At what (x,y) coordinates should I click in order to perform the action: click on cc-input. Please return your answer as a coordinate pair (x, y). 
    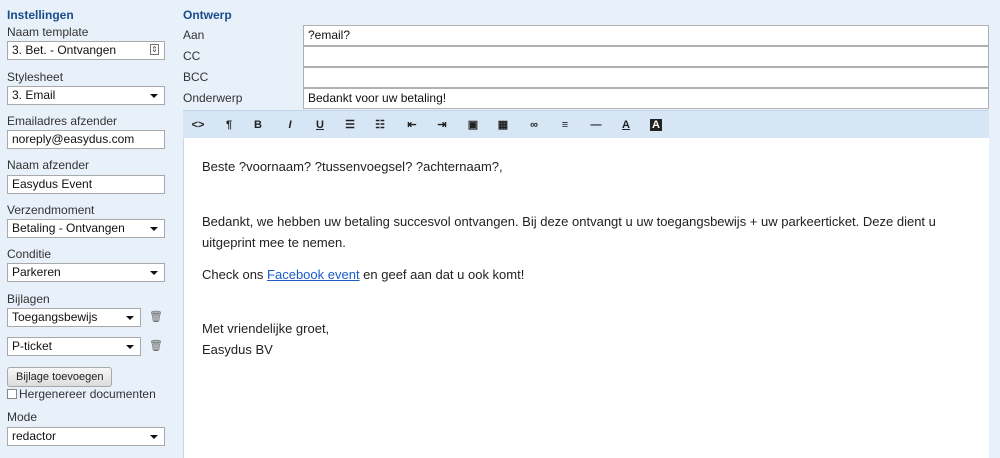
    Looking at the image, I should click on (646, 56).